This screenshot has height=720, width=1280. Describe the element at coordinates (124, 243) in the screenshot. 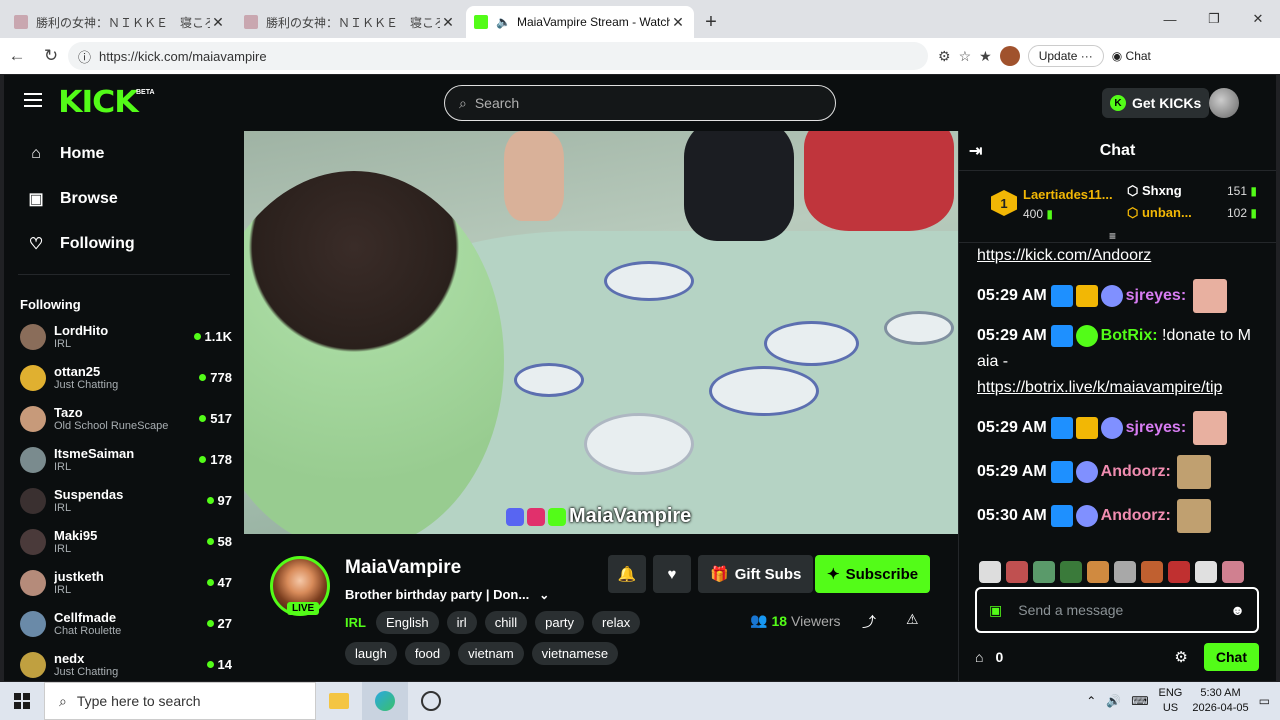

I see `sidebar-nav-following: ♡ Following` at that location.